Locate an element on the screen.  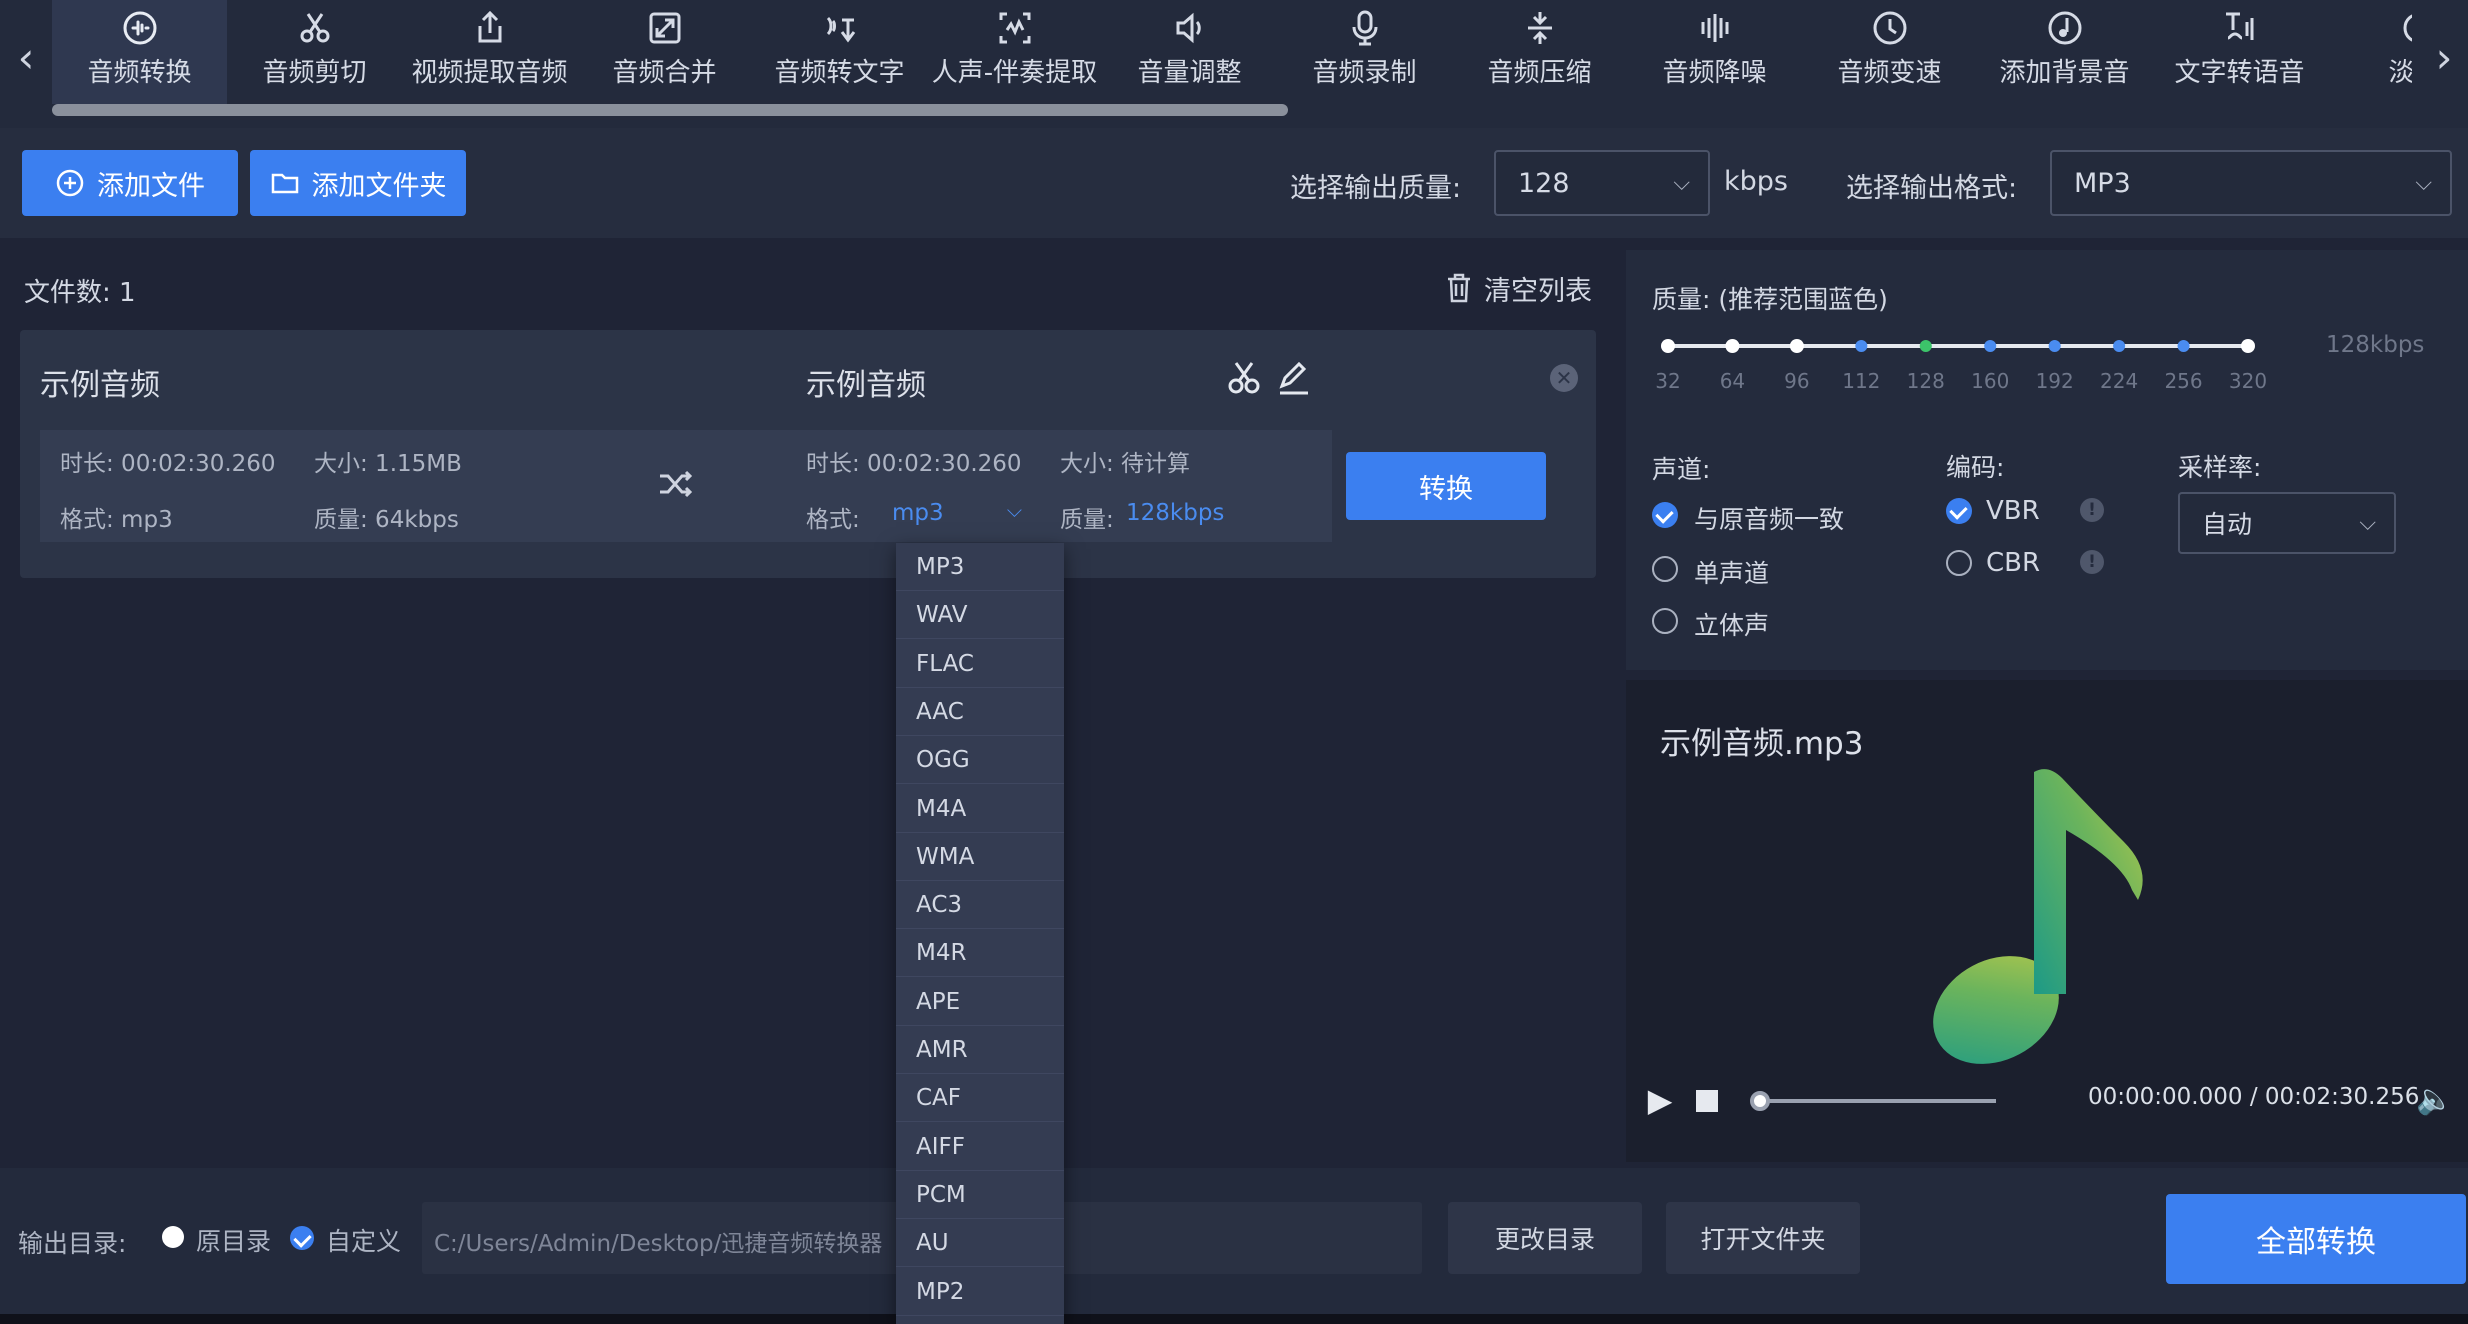
tab-audio-speed: 音频变速 is located at coordinates (1889, 52).